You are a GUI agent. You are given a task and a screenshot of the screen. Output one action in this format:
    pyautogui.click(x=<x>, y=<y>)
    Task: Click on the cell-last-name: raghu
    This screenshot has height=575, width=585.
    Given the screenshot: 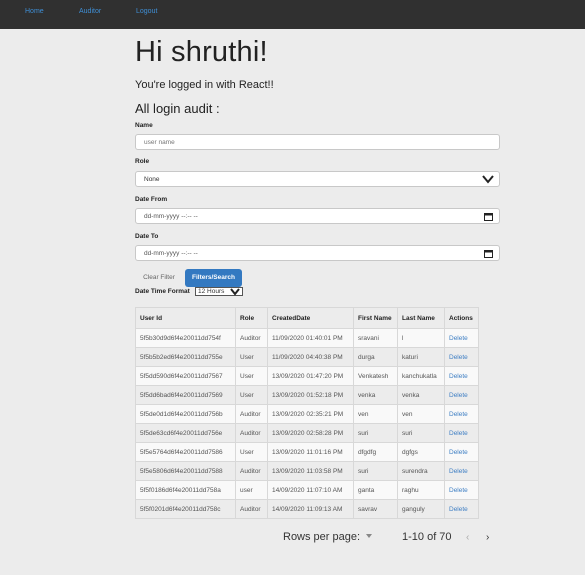 What is the action you would take?
    pyautogui.click(x=421, y=490)
    